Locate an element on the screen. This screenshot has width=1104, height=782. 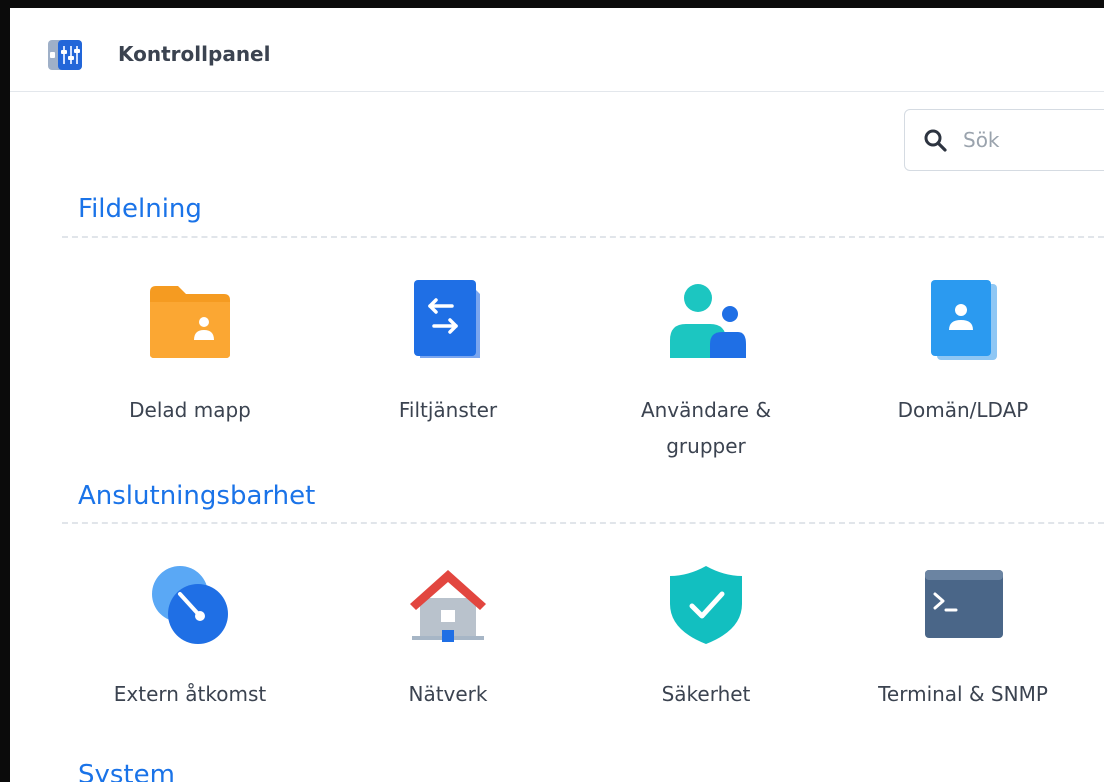
search-box is located at coordinates (1004, 140).